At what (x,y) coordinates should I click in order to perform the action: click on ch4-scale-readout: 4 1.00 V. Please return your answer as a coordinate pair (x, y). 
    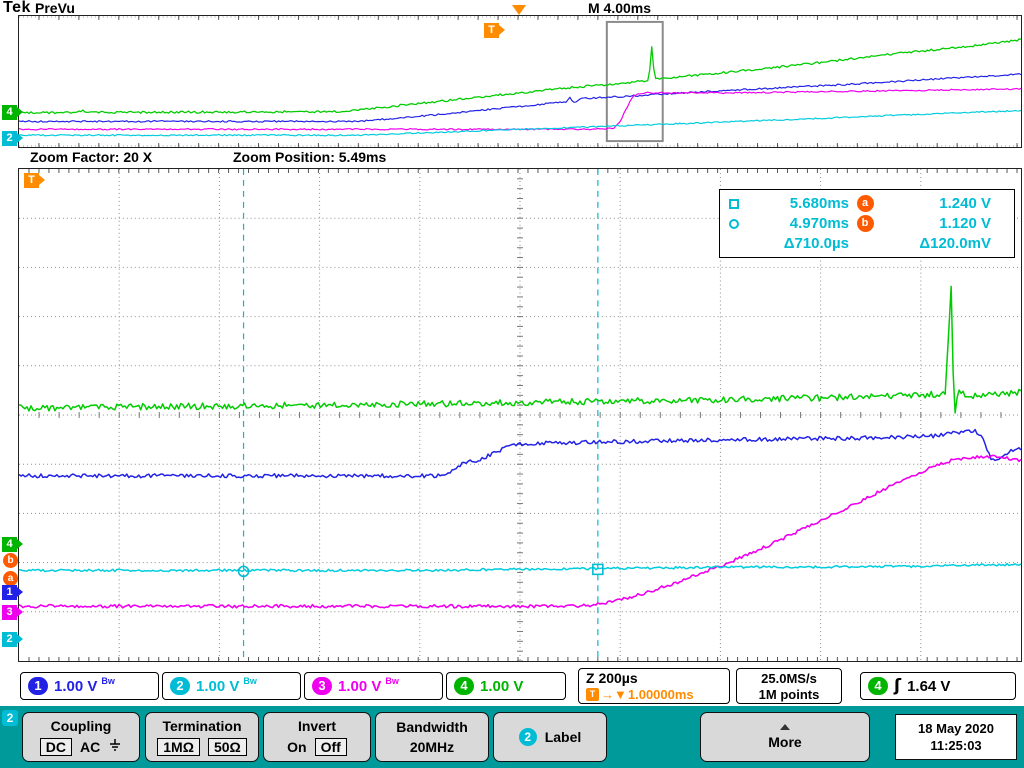
    Looking at the image, I should click on (506, 686).